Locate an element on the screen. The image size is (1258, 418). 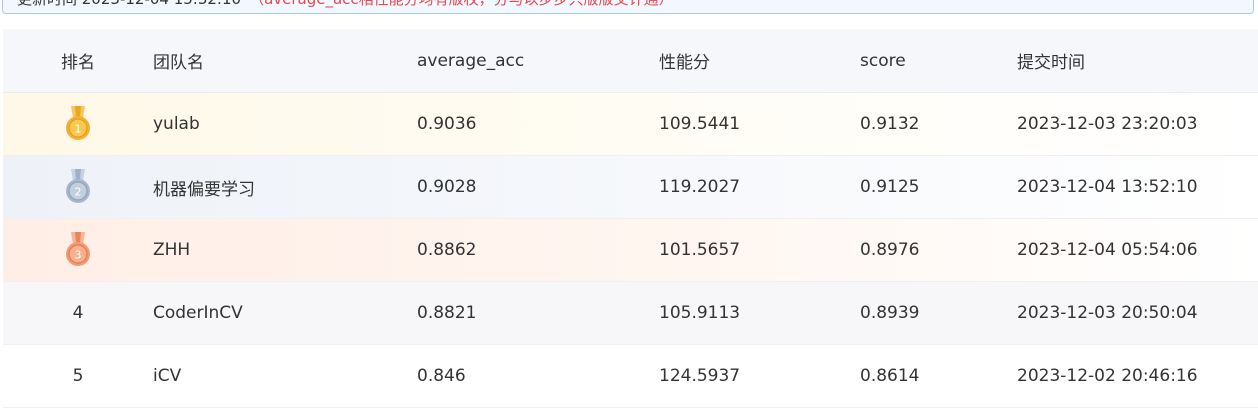
medal-rank-text: 3 is located at coordinates (78, 255).